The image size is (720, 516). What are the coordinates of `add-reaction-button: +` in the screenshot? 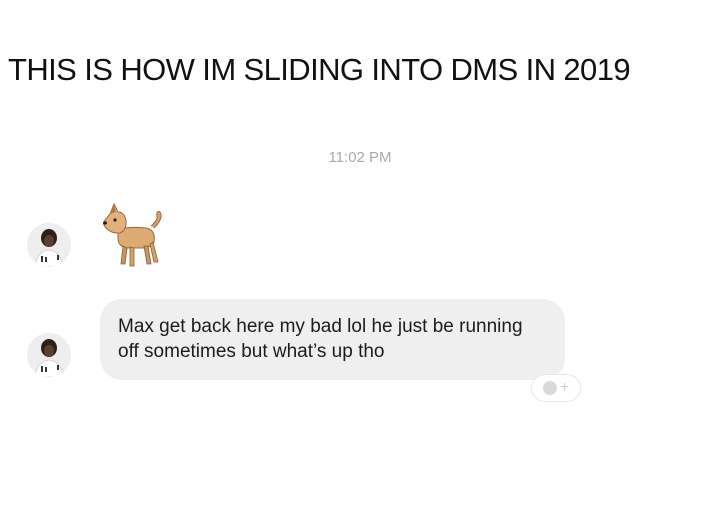 It's located at (556, 388).